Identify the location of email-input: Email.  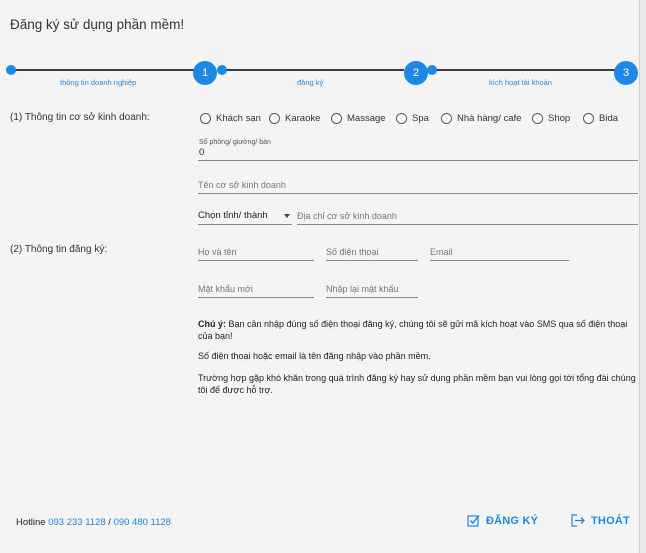
(499, 252).